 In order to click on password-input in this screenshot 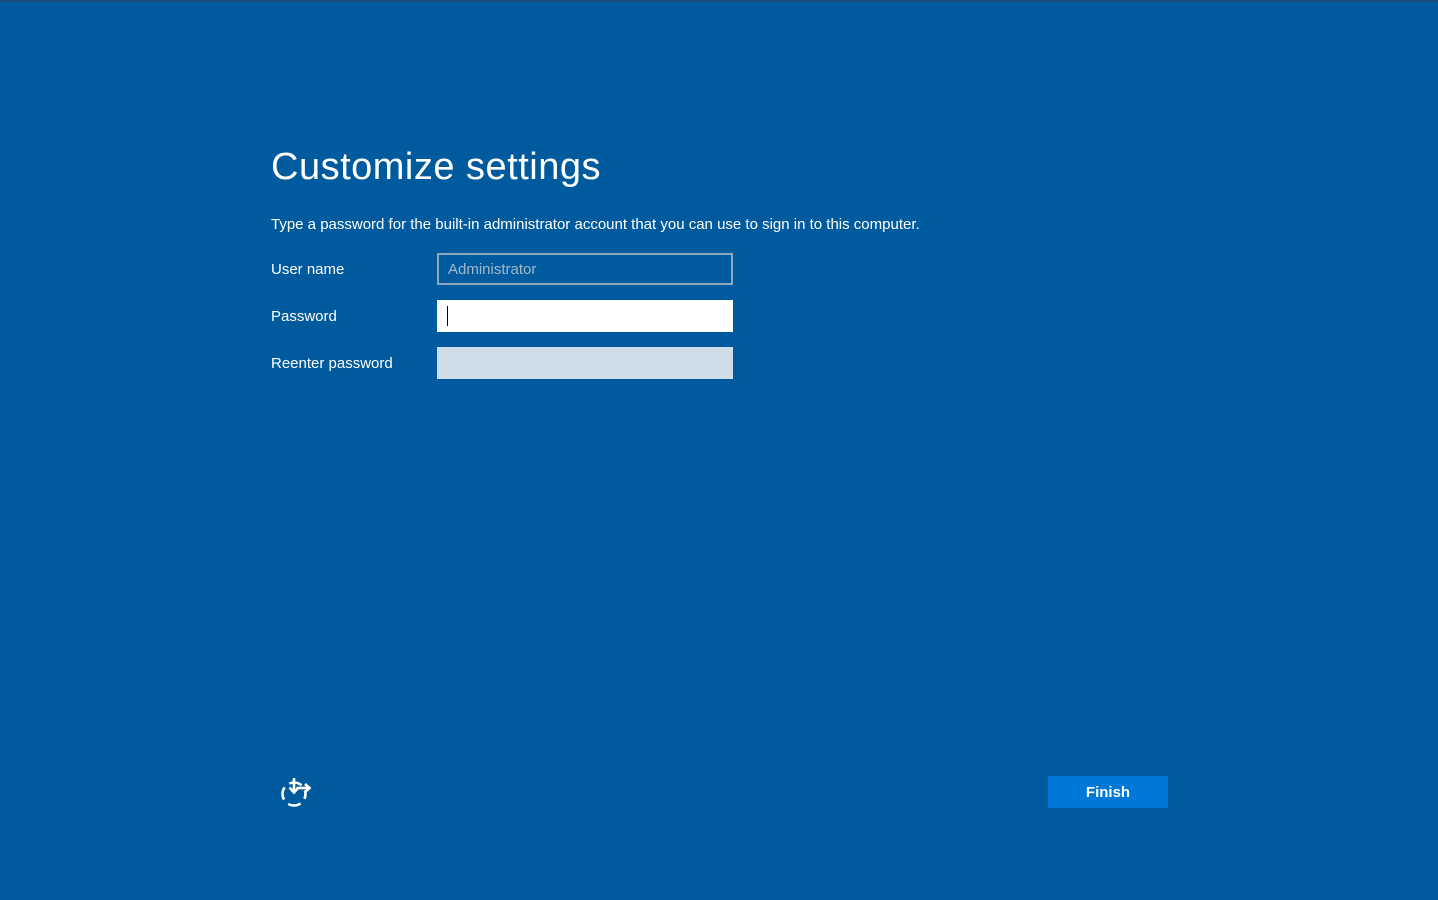, I will do `click(585, 316)`.